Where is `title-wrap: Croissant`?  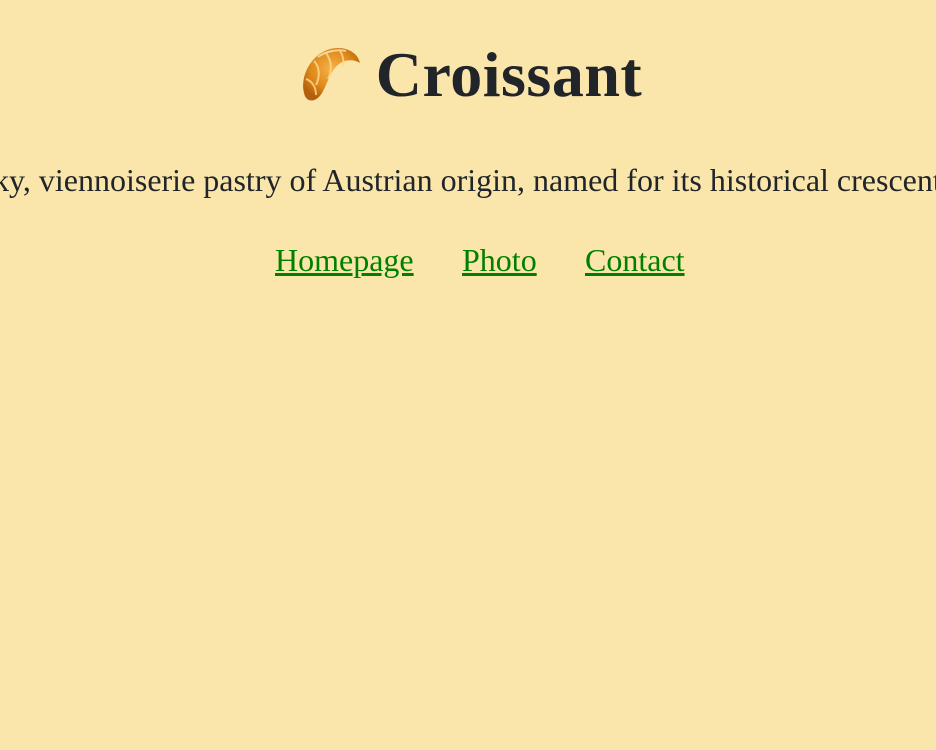
title-wrap: Croissant is located at coordinates (468, 75).